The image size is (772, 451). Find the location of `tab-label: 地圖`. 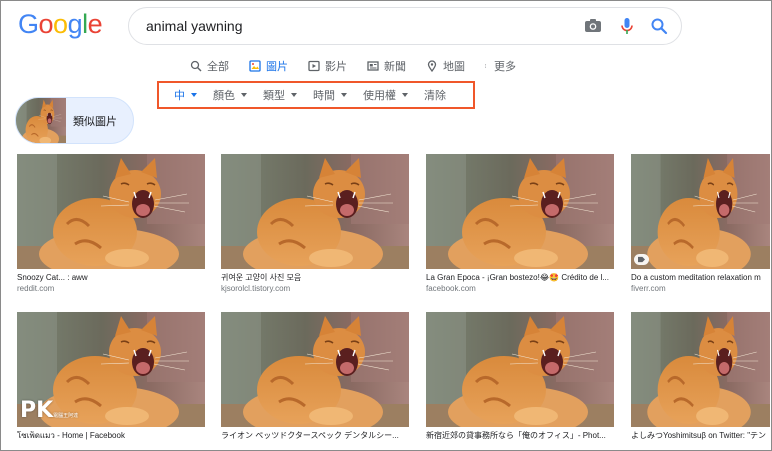

tab-label: 地圖 is located at coordinates (454, 67).